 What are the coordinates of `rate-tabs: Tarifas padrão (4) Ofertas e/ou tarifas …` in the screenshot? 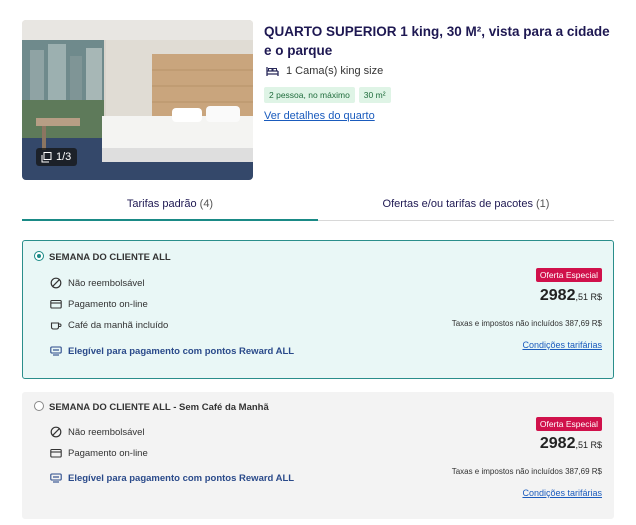 It's located at (318, 209).